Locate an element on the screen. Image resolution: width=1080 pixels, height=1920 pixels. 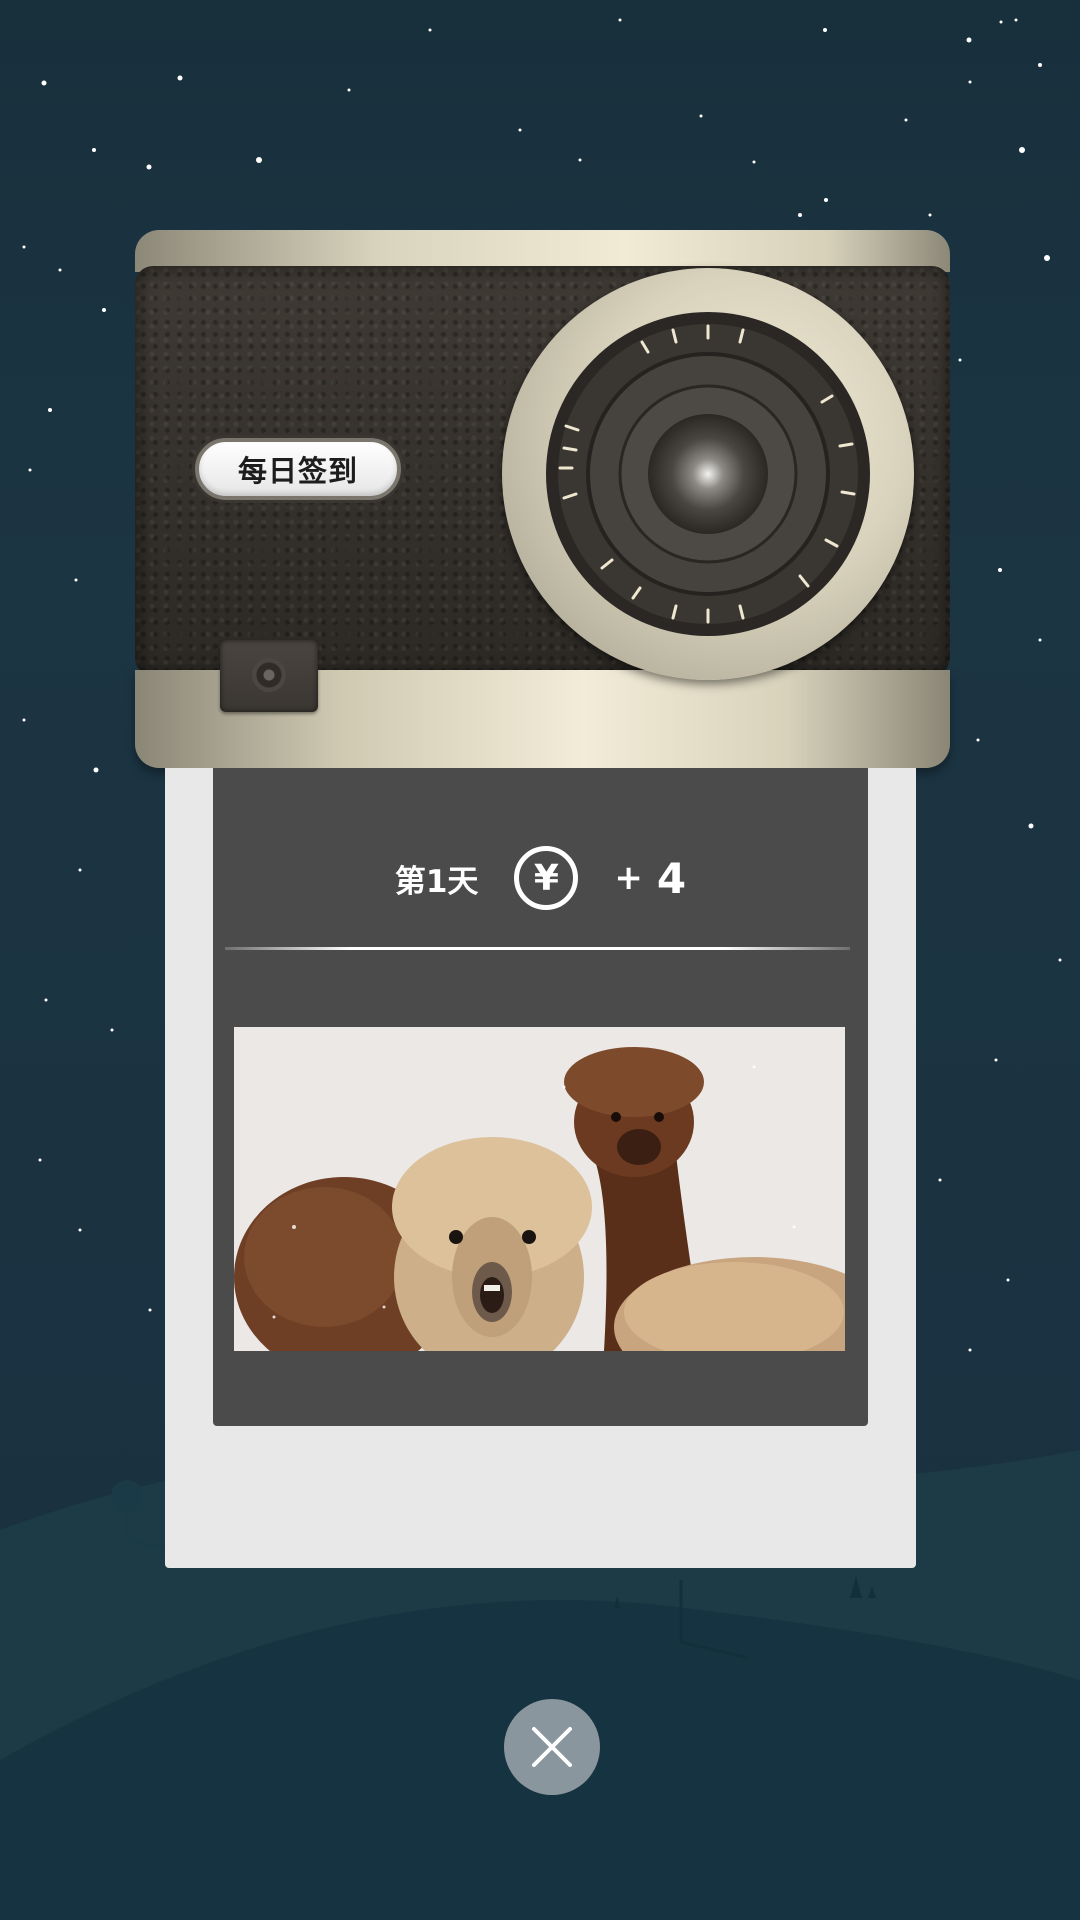
daily-checkin-button: 每日签到 is located at coordinates (298, 469).